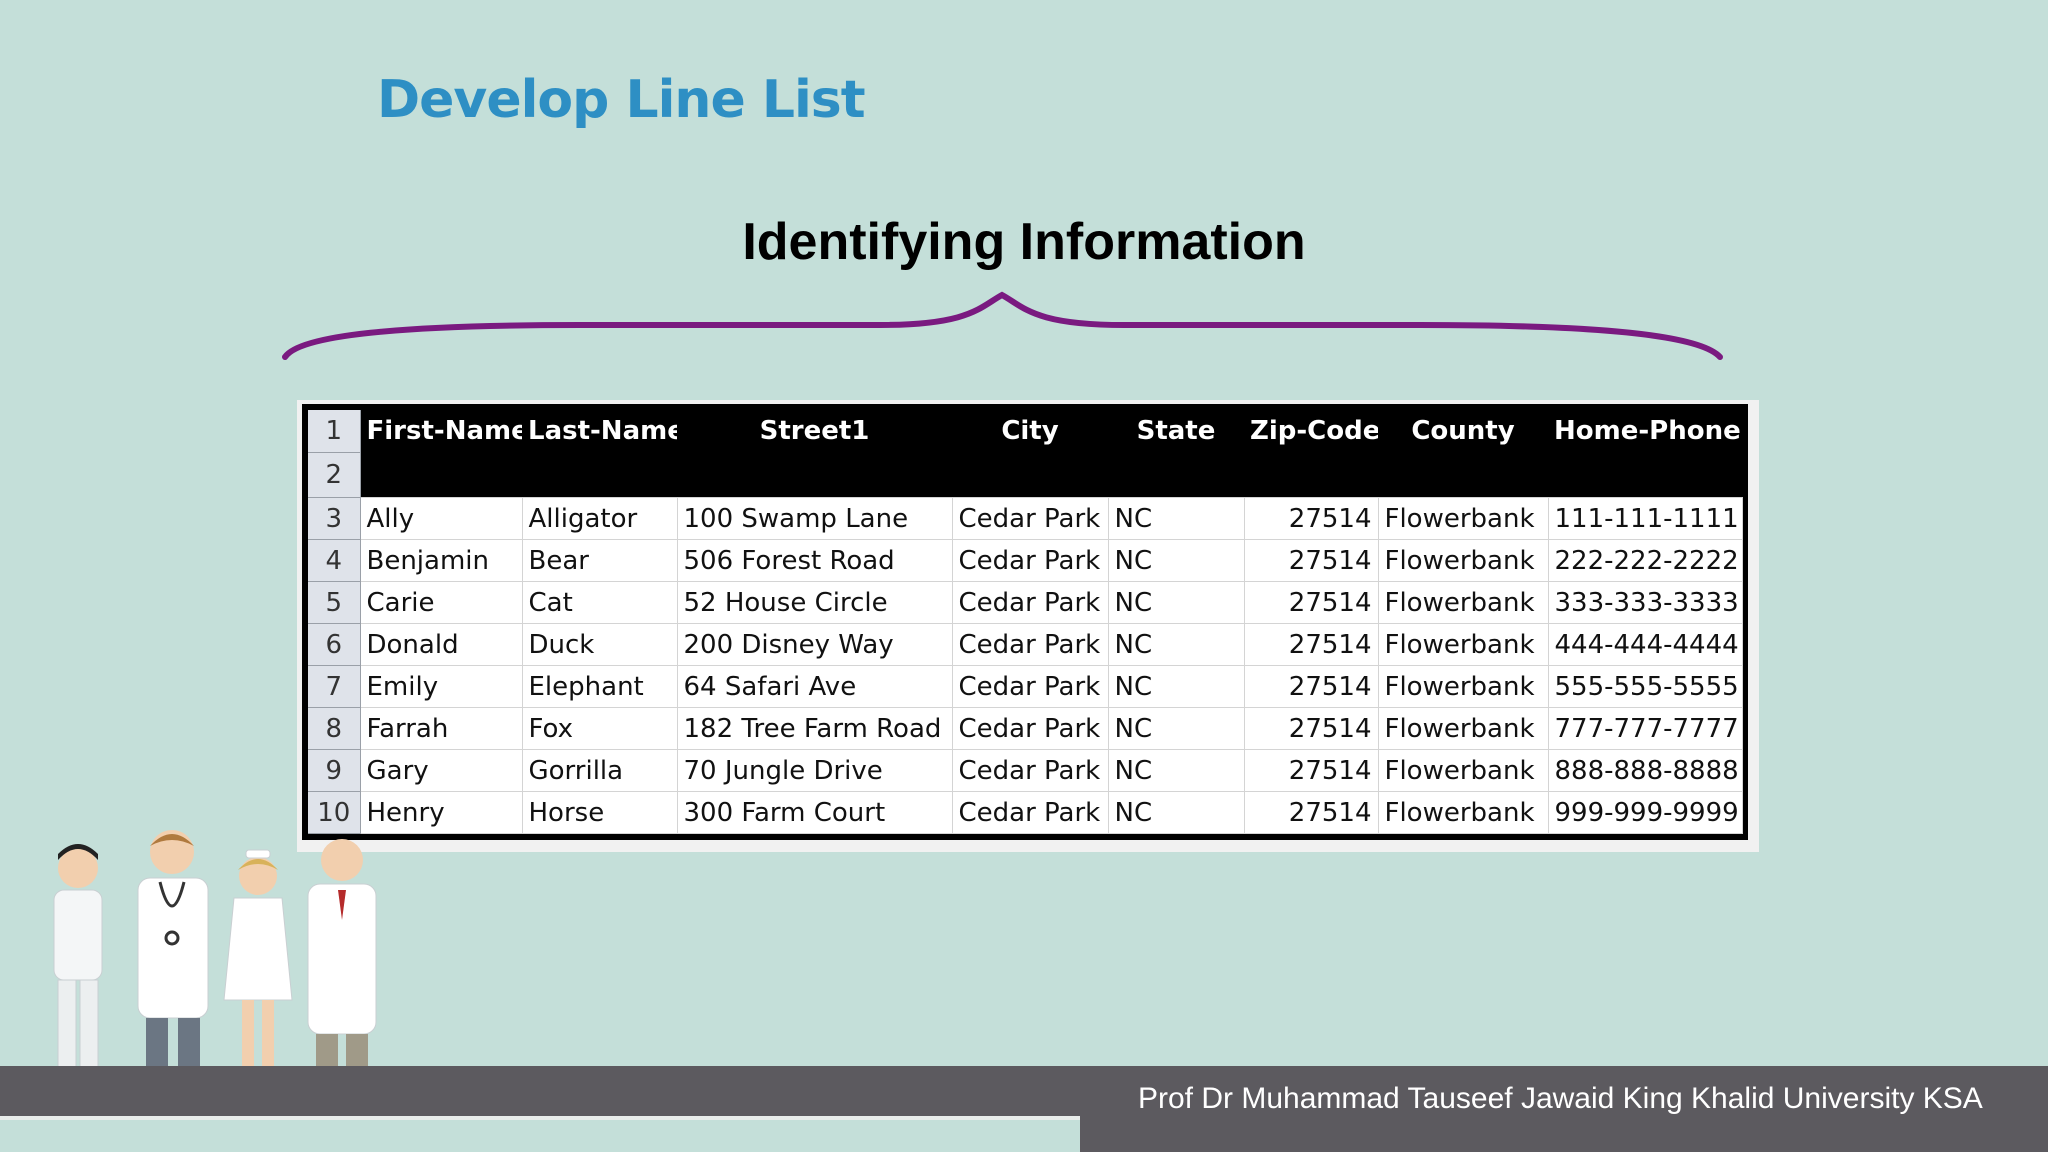 The height and width of the screenshot is (1152, 2048). Describe the element at coordinates (1645, 812) in the screenshot. I see `cell-home-phone: 999-999-9999` at that location.